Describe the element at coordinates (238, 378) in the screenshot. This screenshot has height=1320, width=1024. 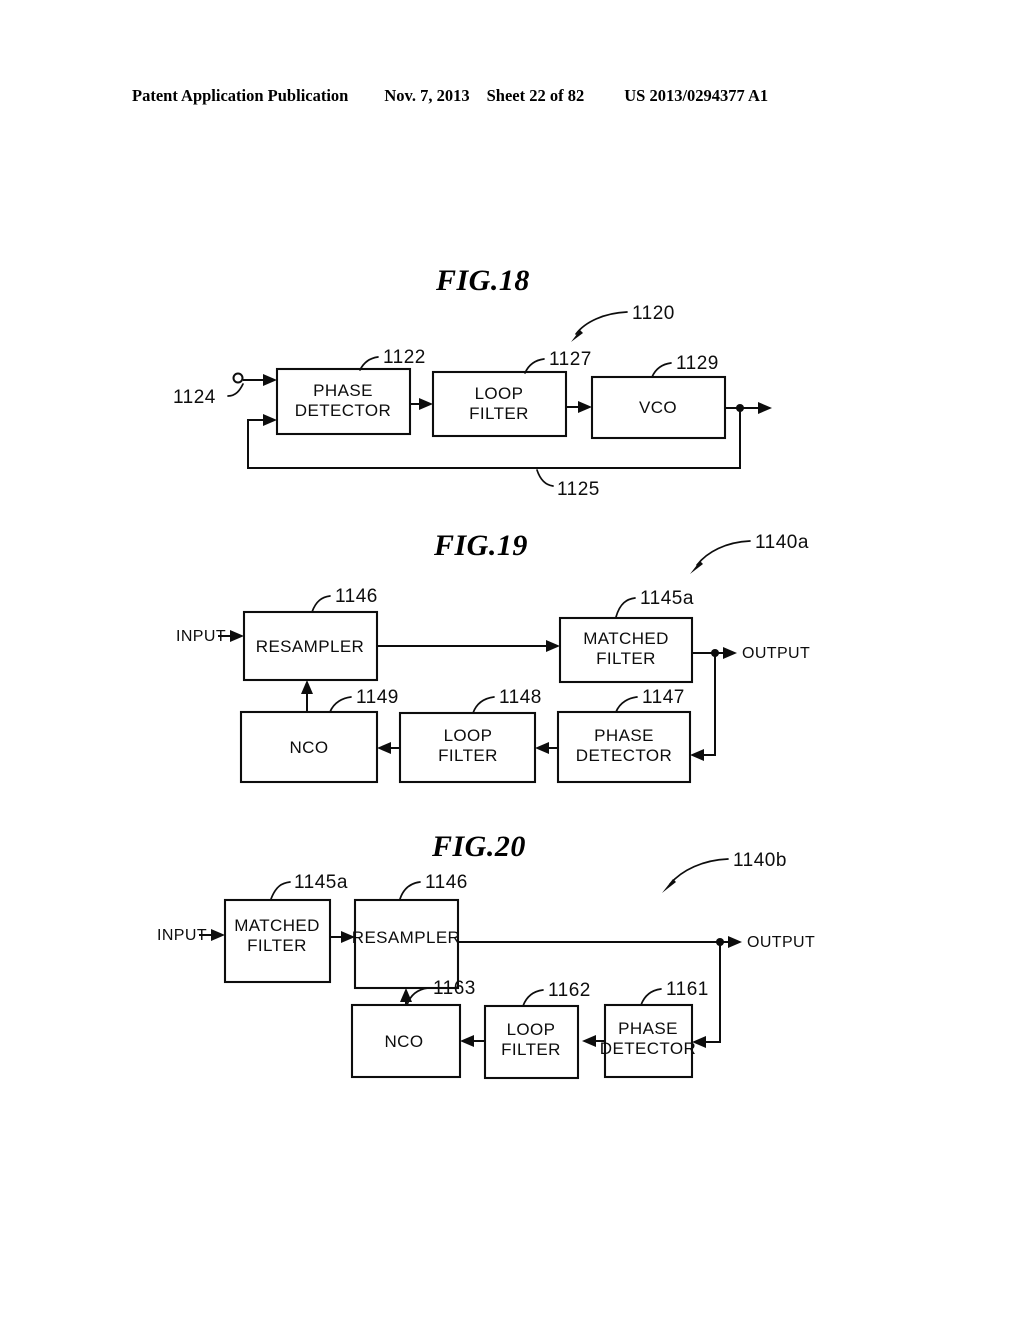
I see `fig18-input-terminal-circle` at that location.